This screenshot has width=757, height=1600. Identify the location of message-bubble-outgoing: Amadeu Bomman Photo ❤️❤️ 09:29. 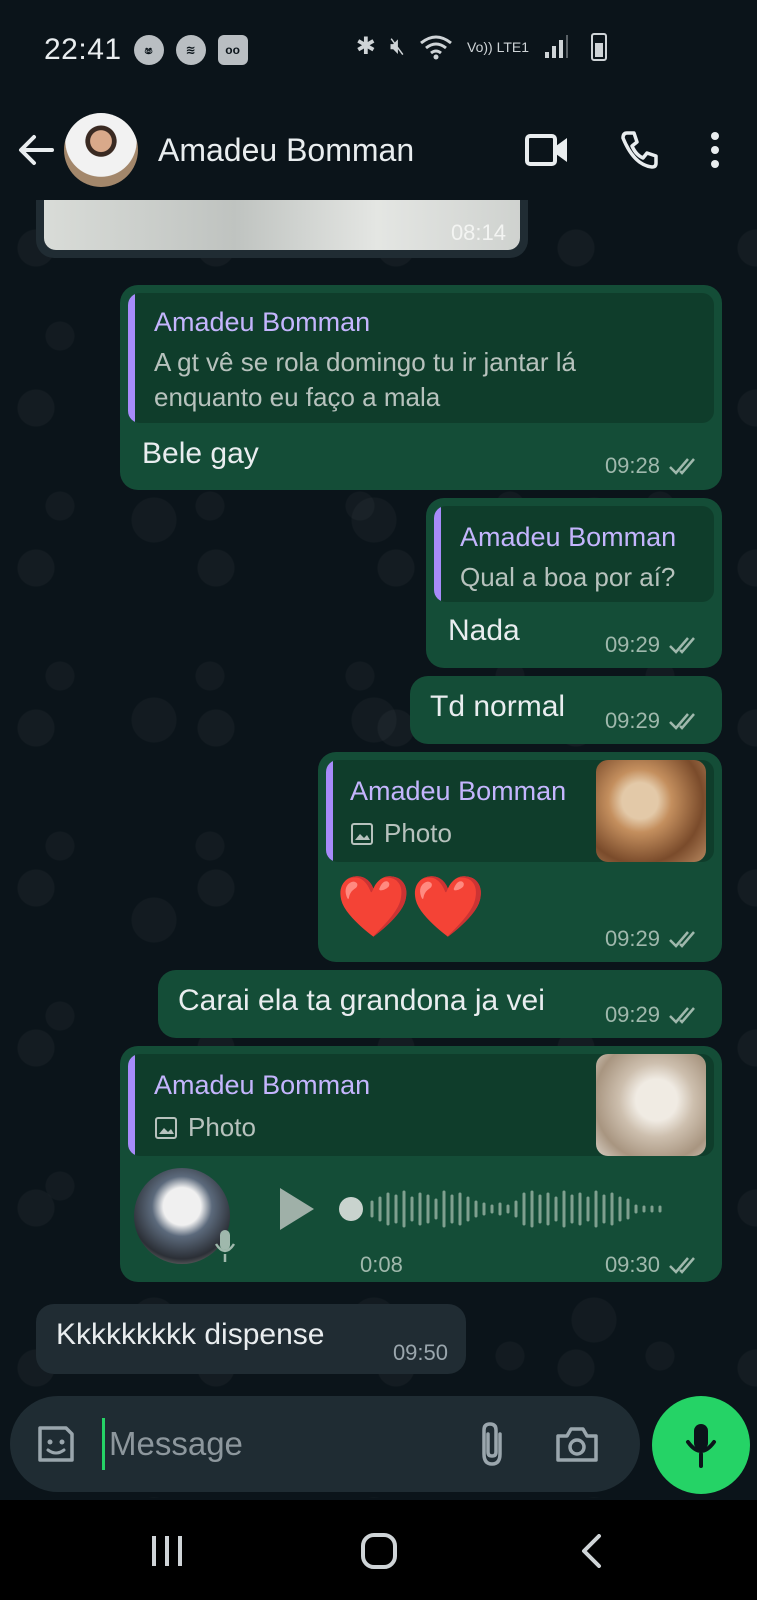
(520, 857).